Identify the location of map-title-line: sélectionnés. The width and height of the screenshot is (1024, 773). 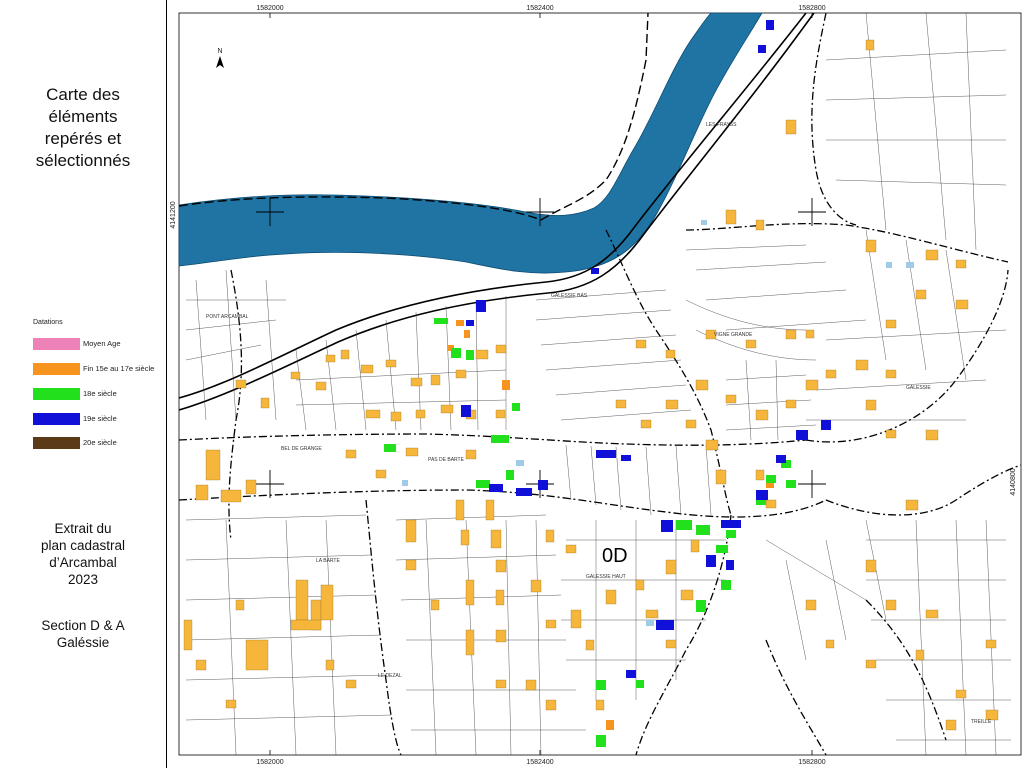
(83, 160).